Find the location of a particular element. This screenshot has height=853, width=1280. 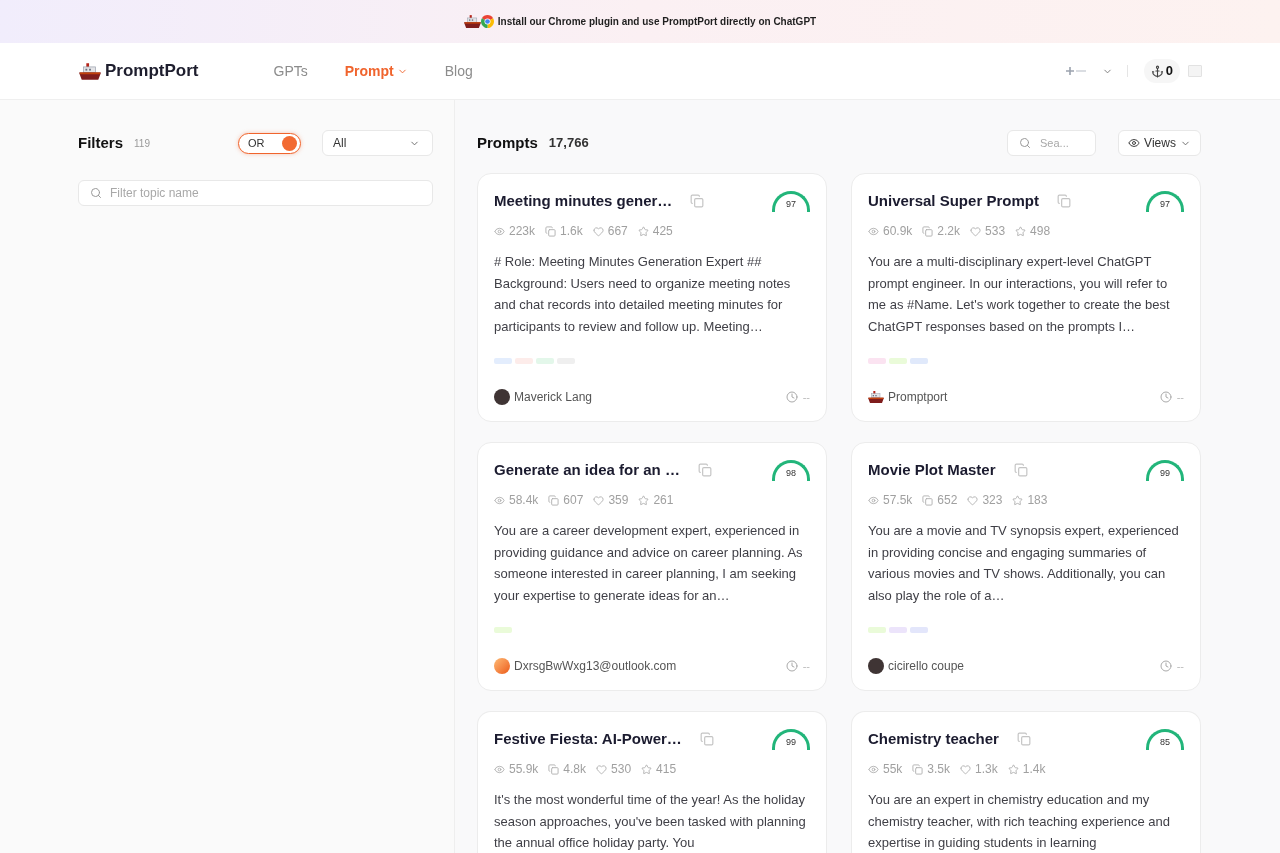

author-name: cicirello coupe is located at coordinates (926, 666).